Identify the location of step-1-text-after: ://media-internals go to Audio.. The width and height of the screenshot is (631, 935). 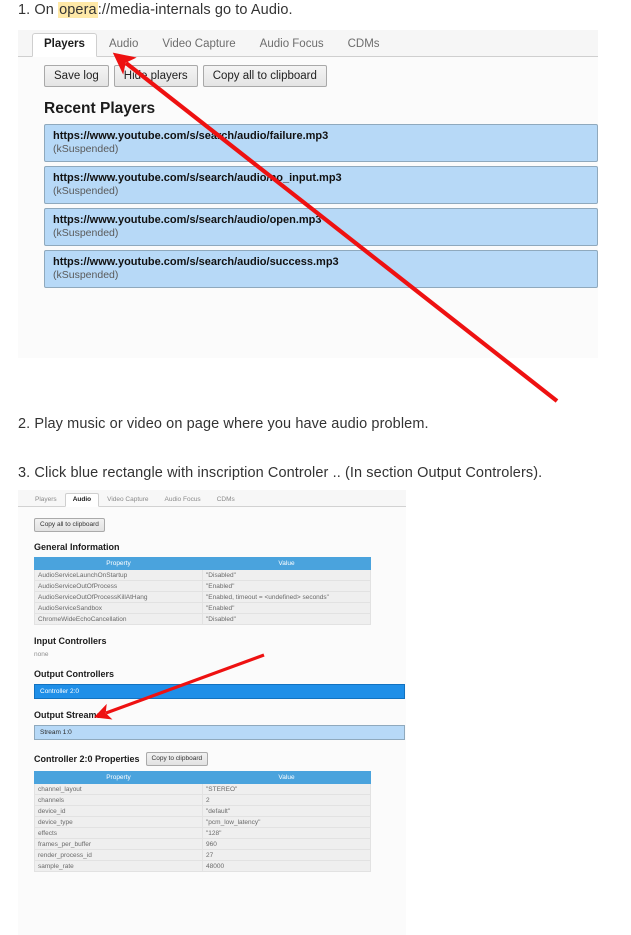
(195, 10).